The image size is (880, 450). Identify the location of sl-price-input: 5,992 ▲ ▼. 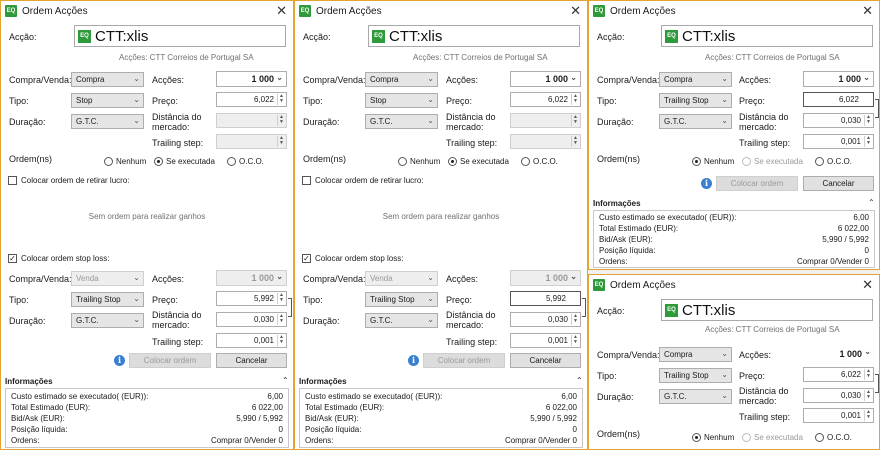
(251, 298).